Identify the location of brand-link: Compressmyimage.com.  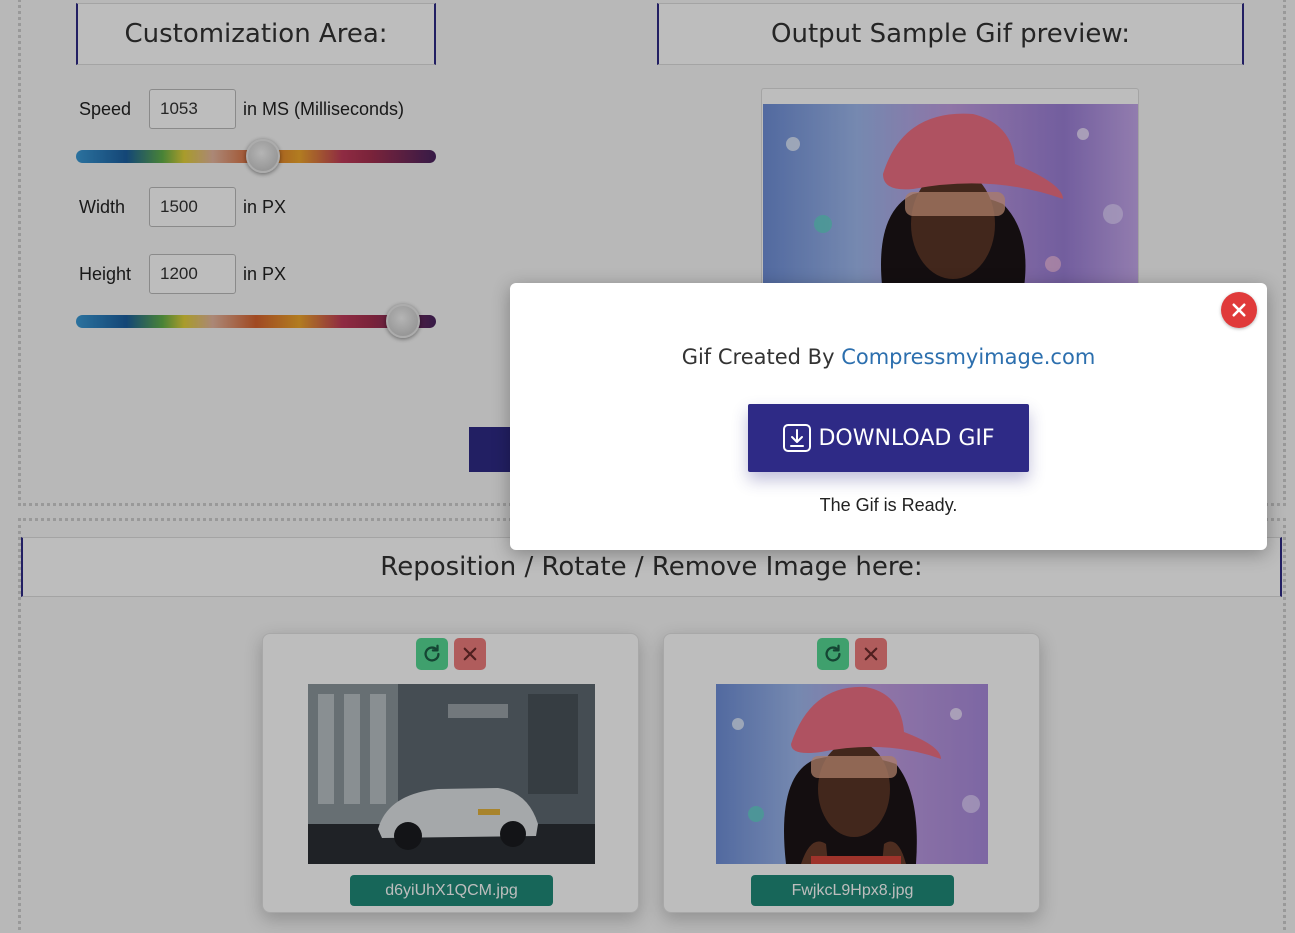
(968, 357).